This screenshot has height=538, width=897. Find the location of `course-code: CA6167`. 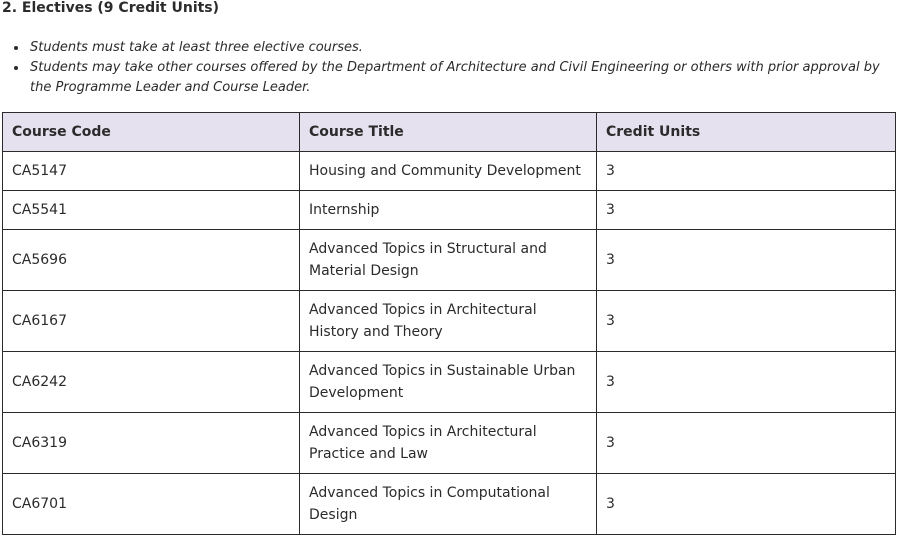

course-code: CA6167 is located at coordinates (151, 321).